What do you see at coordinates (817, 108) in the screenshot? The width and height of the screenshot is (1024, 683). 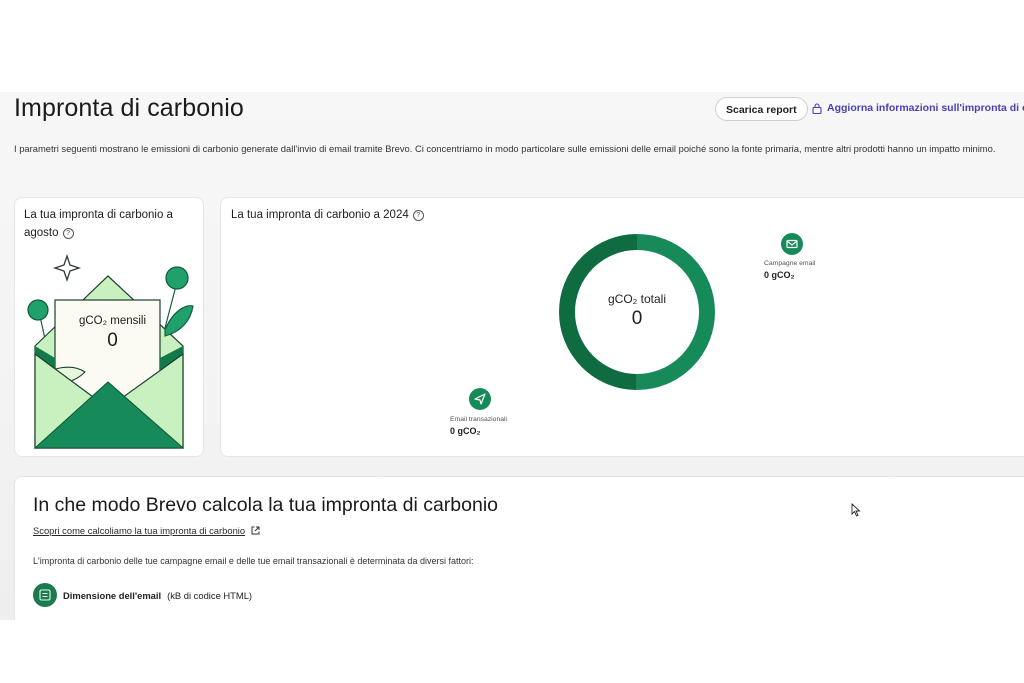 I see `lock-icon` at bounding box center [817, 108].